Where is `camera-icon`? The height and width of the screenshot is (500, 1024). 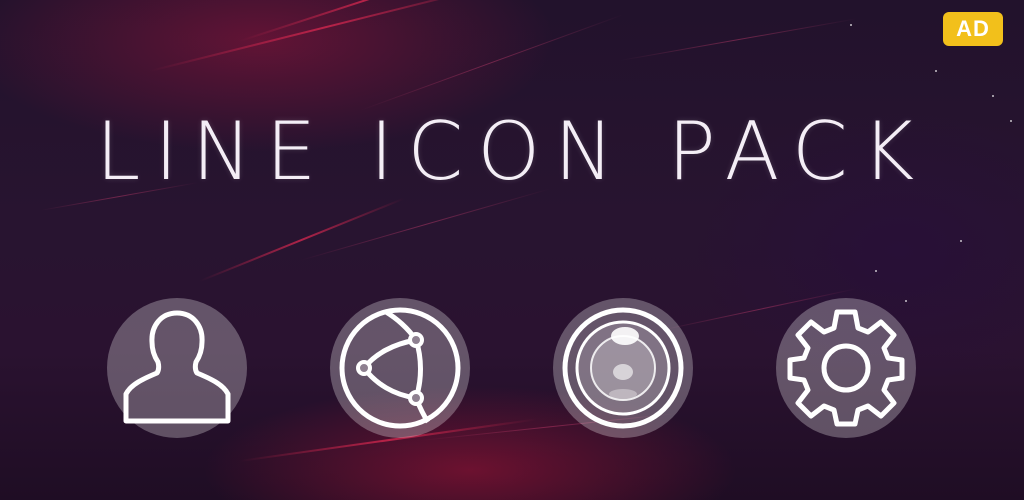
camera-icon is located at coordinates (623, 368).